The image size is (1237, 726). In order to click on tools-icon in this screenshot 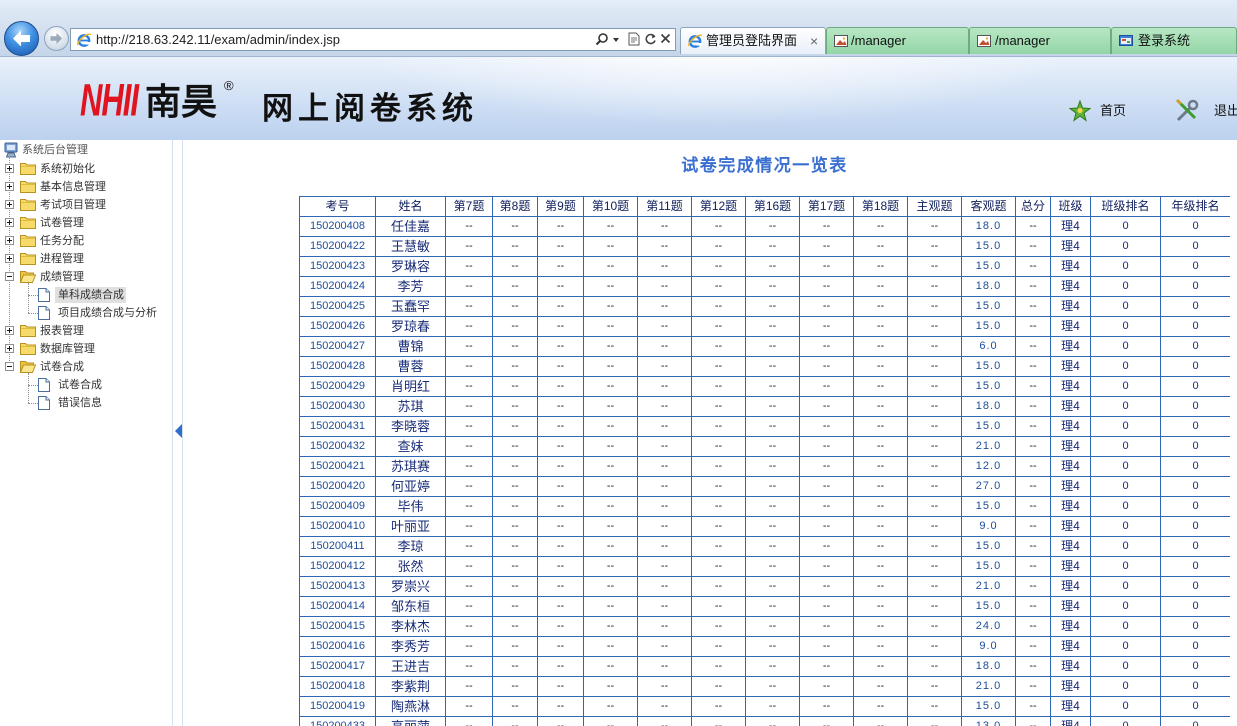, I will do `click(1187, 113)`.